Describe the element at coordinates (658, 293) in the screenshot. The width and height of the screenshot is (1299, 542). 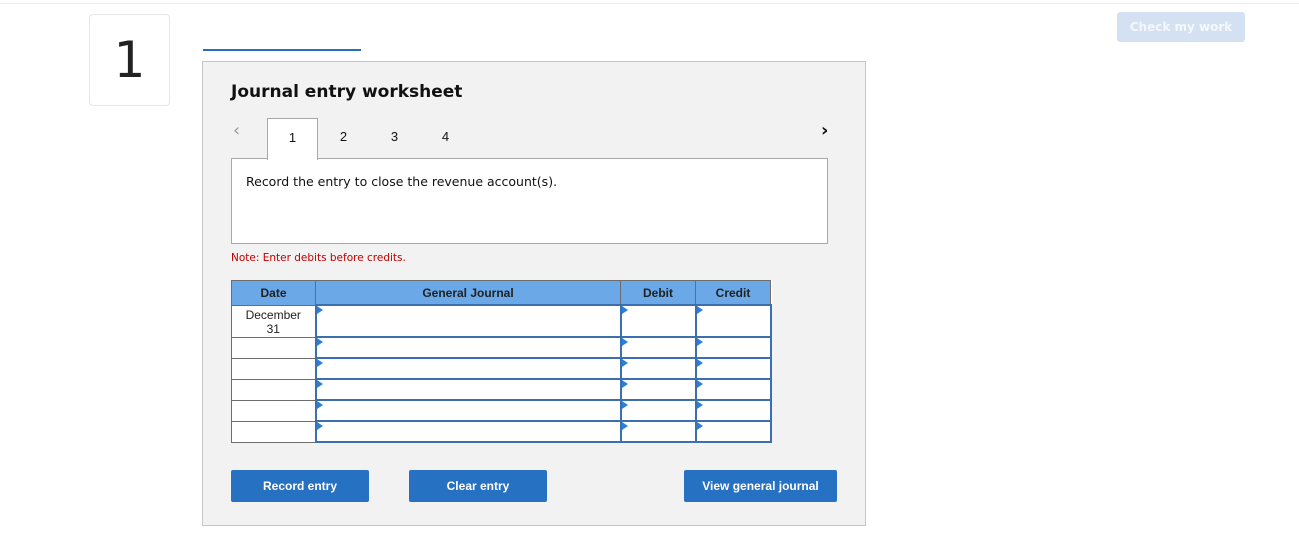
I see `column-header-debit: Debit` at that location.